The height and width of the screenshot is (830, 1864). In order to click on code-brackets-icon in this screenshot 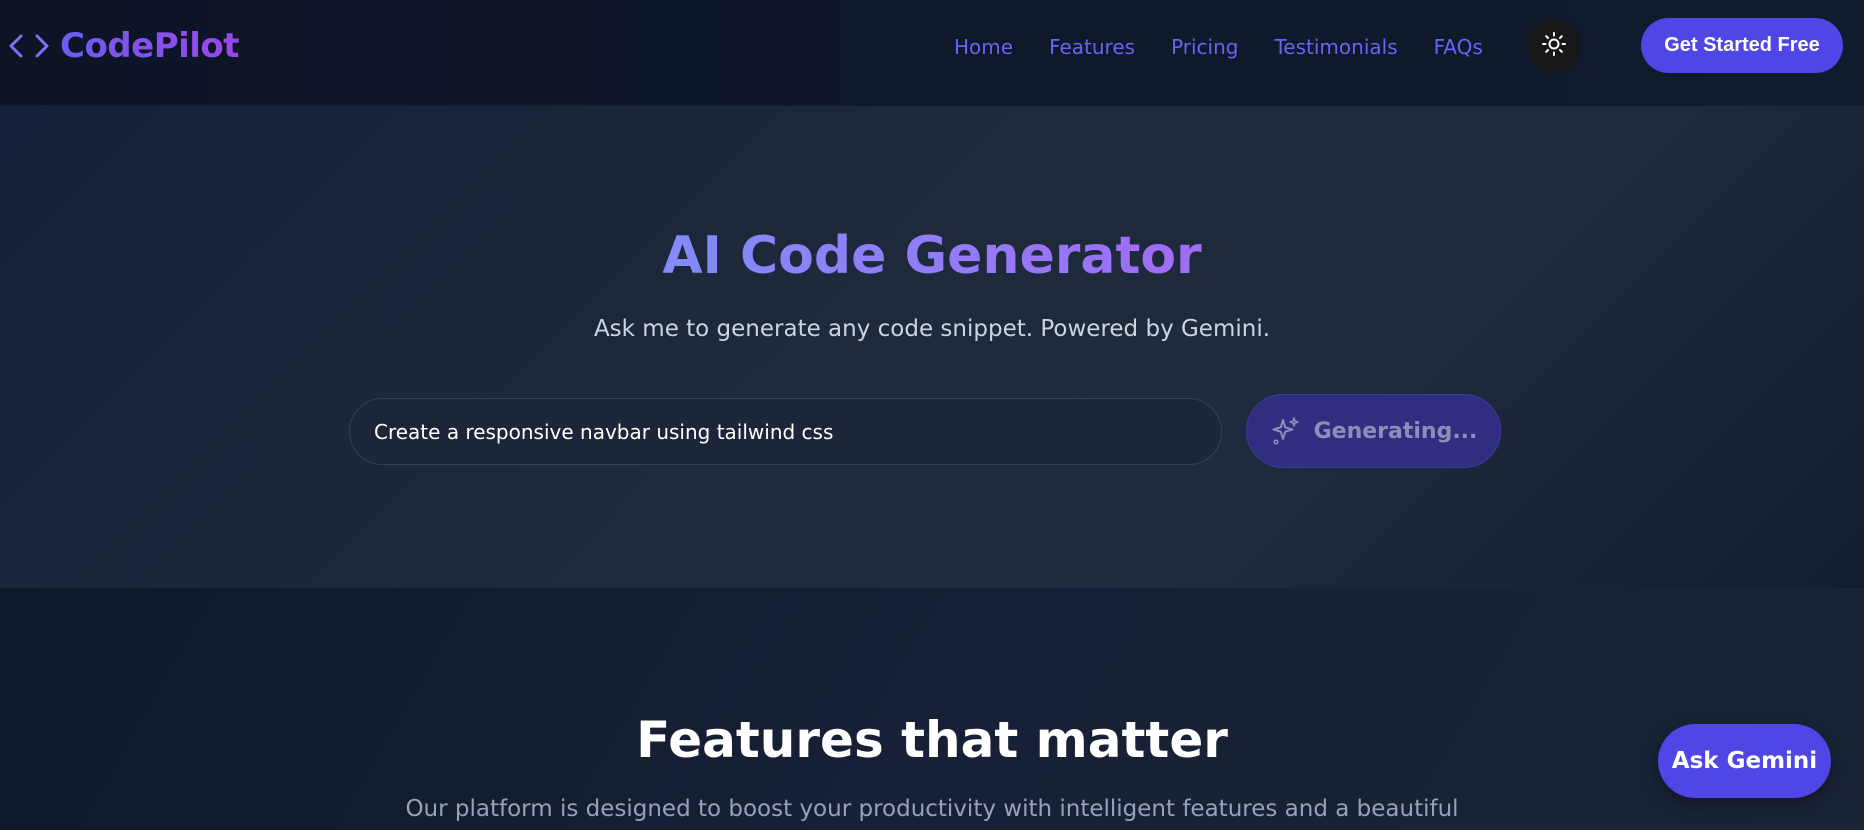, I will do `click(29, 46)`.